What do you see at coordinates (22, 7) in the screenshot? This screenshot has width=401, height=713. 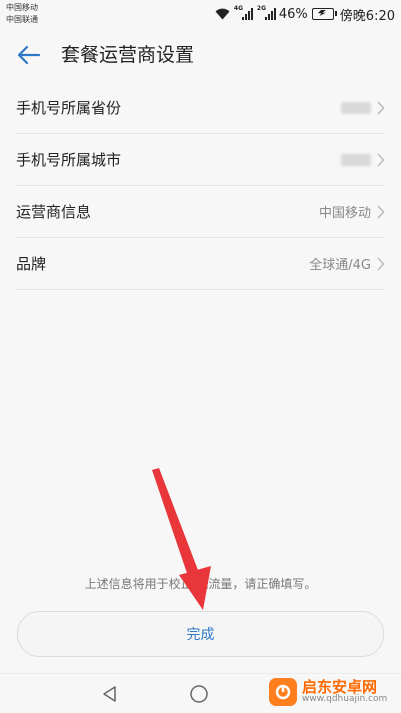 I see `carrier-1-label: 中国移动` at bounding box center [22, 7].